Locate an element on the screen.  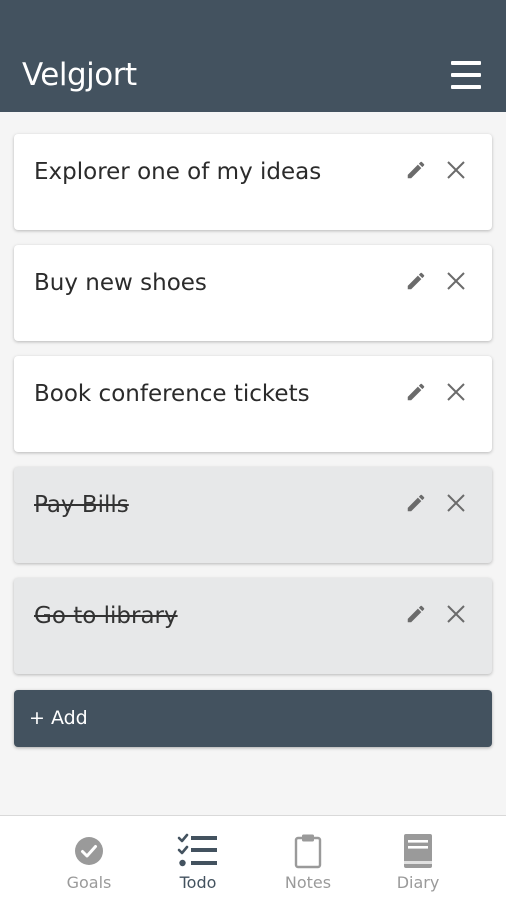
todo-item-completed: Pay Bills is located at coordinates (253, 515).